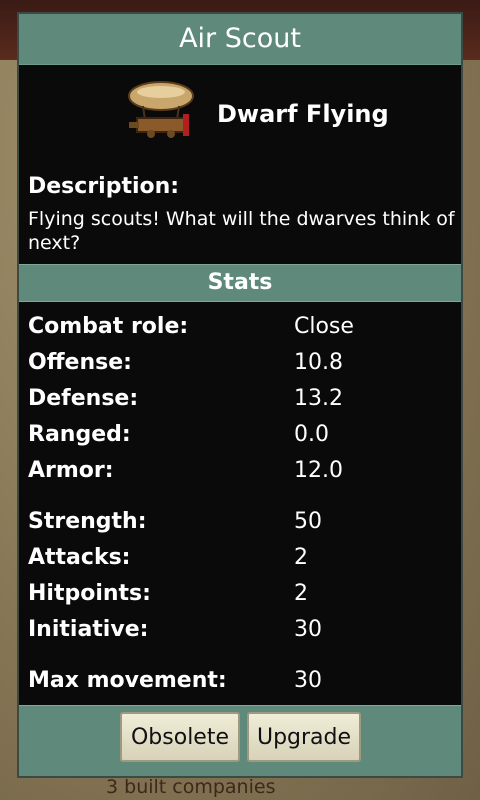 The width and height of the screenshot is (480, 800). Describe the element at coordinates (238, 367) in the screenshot. I see `stat-row-offense: Offense: 10.8` at that location.